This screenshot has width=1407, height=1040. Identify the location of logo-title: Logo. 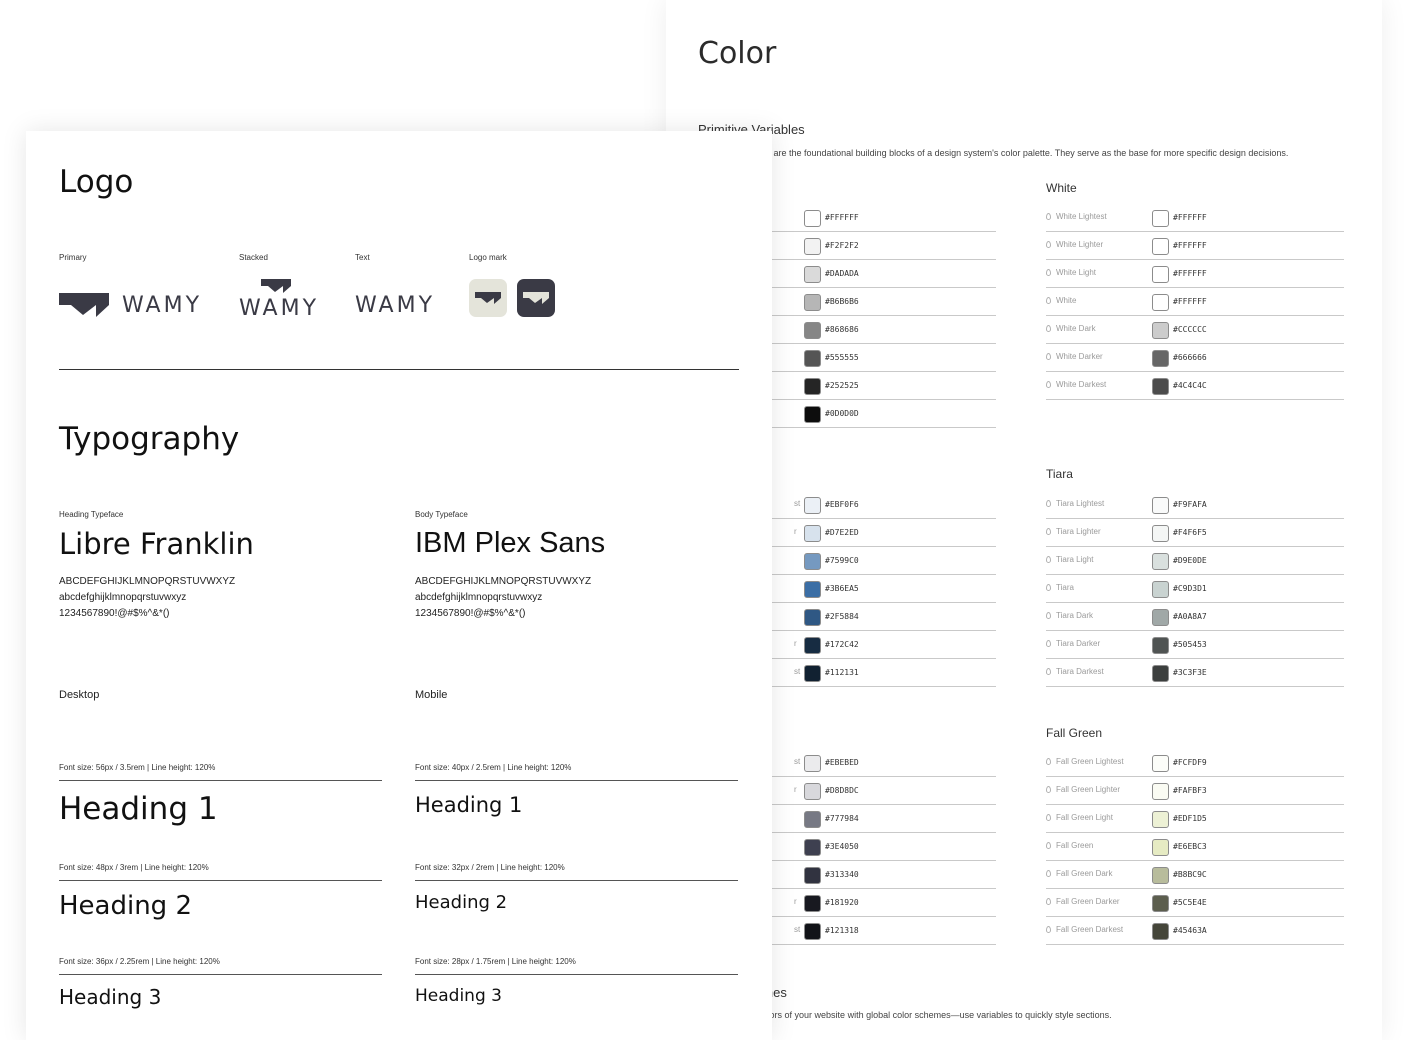
(96, 182).